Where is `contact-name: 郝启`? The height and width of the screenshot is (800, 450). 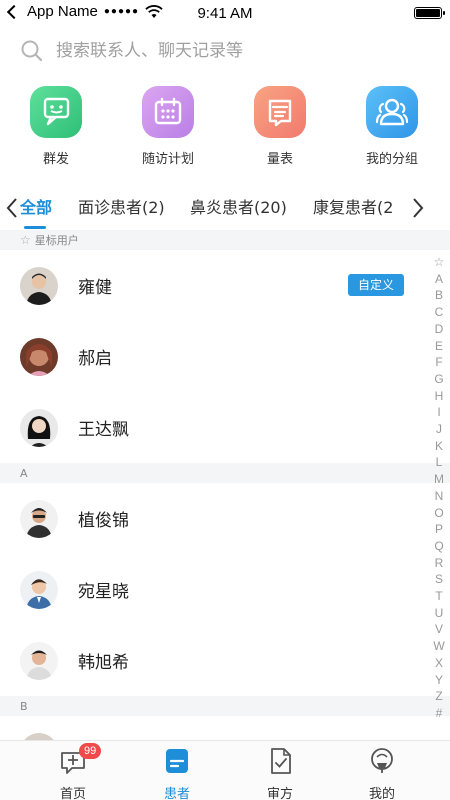
contact-name: 郝启 is located at coordinates (95, 359).